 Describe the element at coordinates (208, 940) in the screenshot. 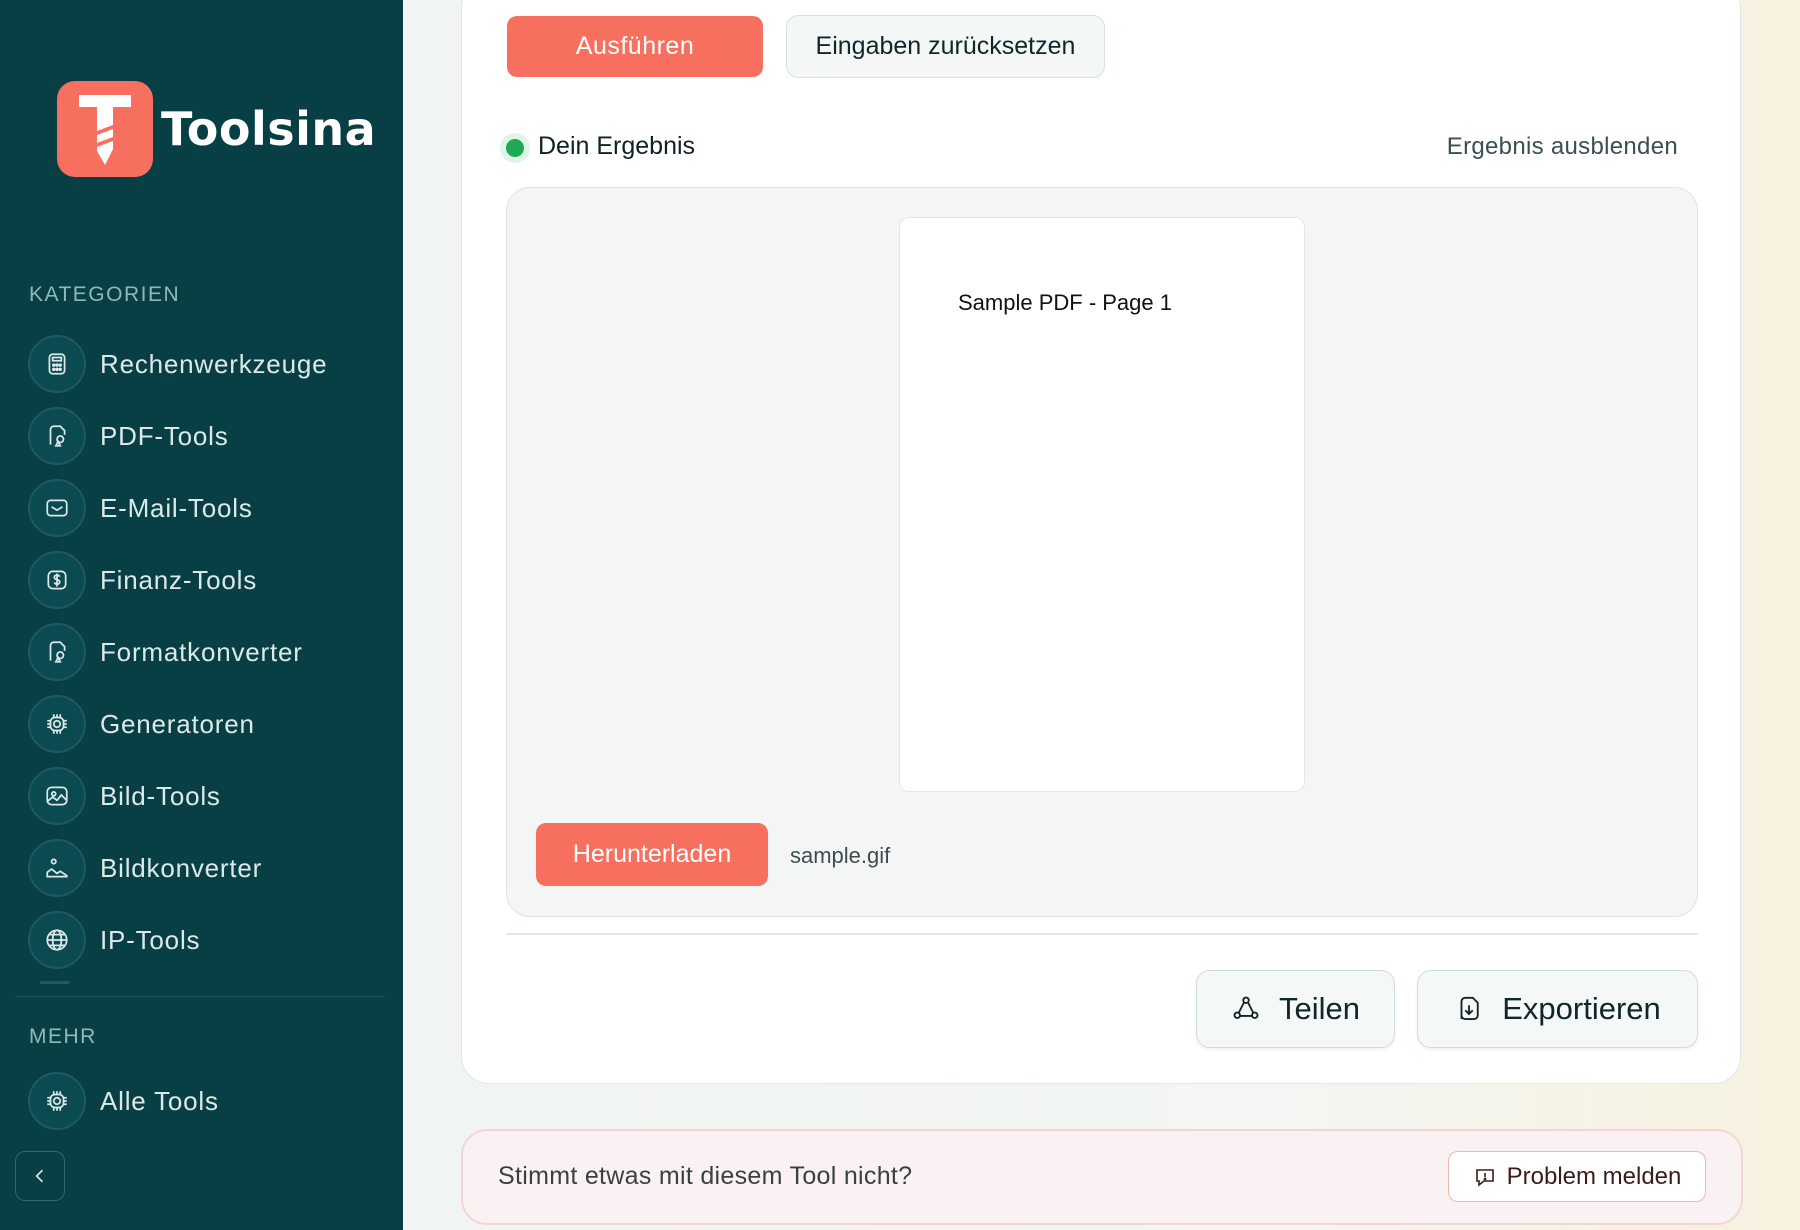

I see `sidebar-item-ip-tools: IP-Tools` at that location.